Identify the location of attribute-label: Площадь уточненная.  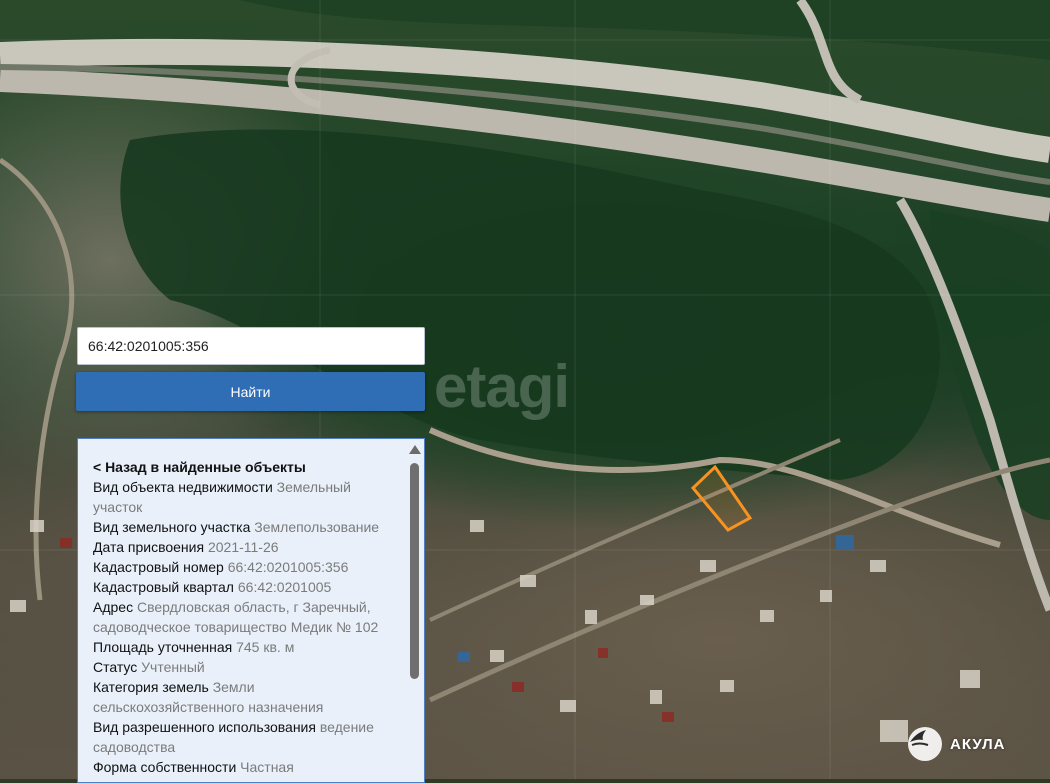
(163, 647).